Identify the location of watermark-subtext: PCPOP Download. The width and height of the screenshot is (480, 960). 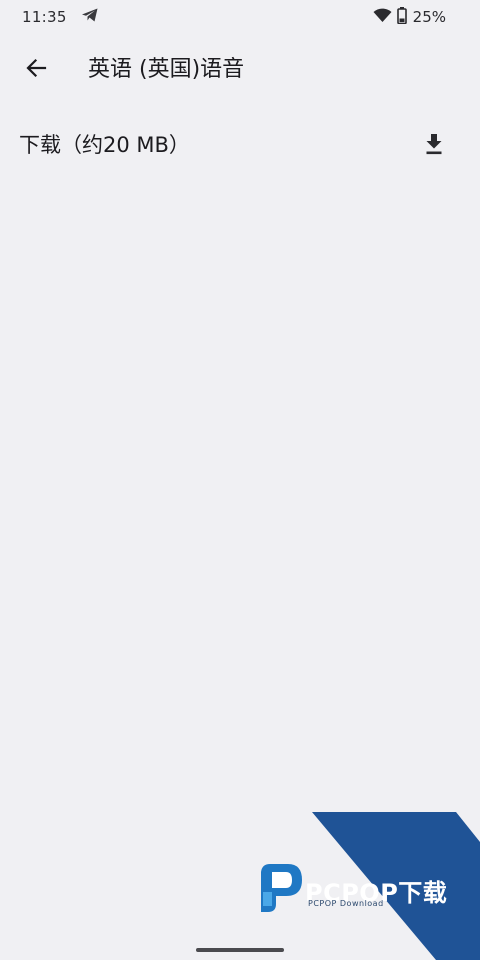
(346, 903).